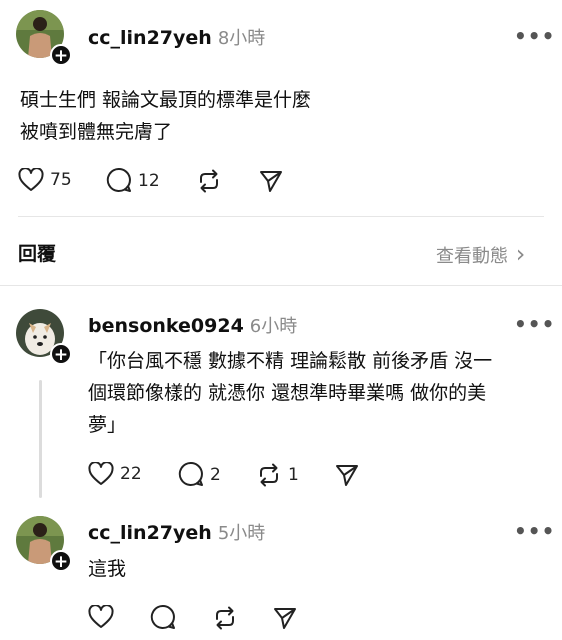 This screenshot has height=640, width=562. I want to click on post-username: cc_lin27yeh, so click(150, 38).